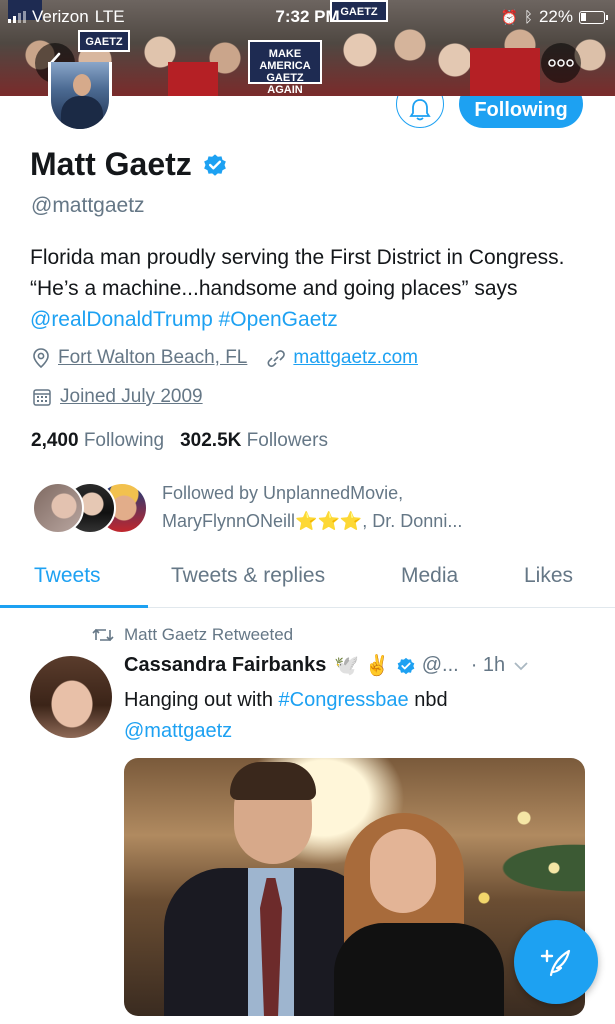 The height and width of the screenshot is (1024, 615). What do you see at coordinates (344, 700) in the screenshot?
I see `tweet-hashtag-link: #Congressbae` at bounding box center [344, 700].